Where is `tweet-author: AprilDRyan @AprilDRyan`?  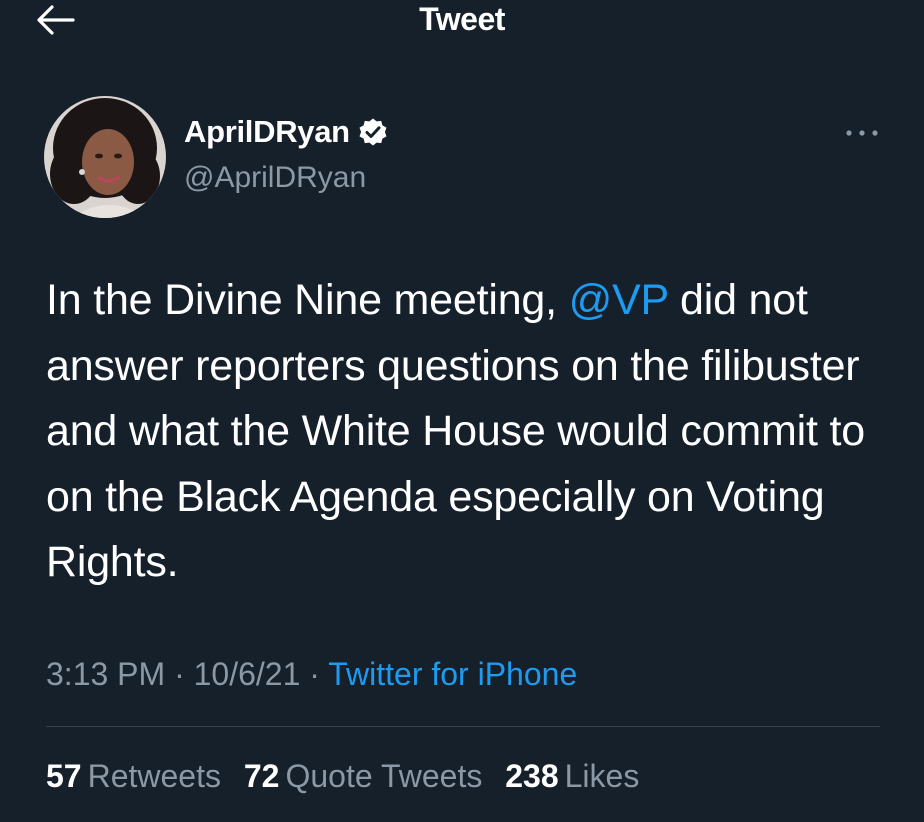
tweet-author: AprilDRyan @AprilDRyan is located at coordinates (462, 158).